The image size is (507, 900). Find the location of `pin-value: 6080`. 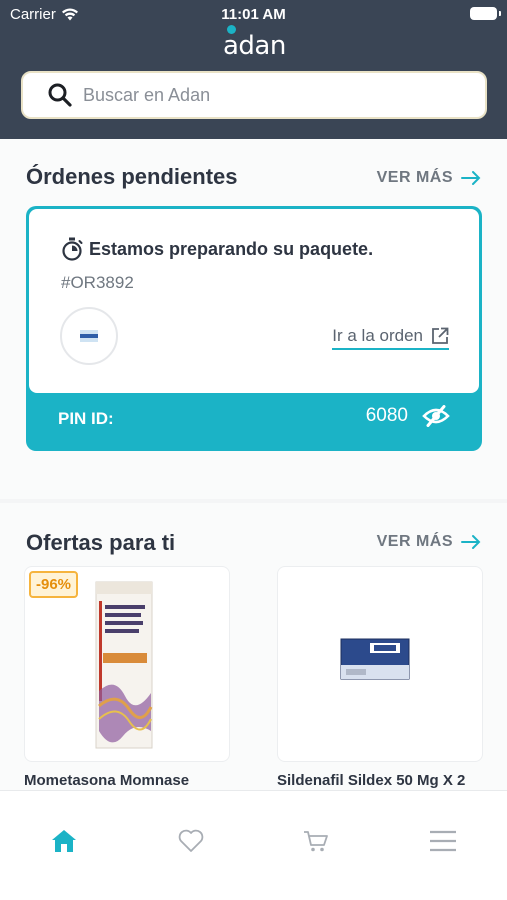

pin-value: 6080 is located at coordinates (408, 416).